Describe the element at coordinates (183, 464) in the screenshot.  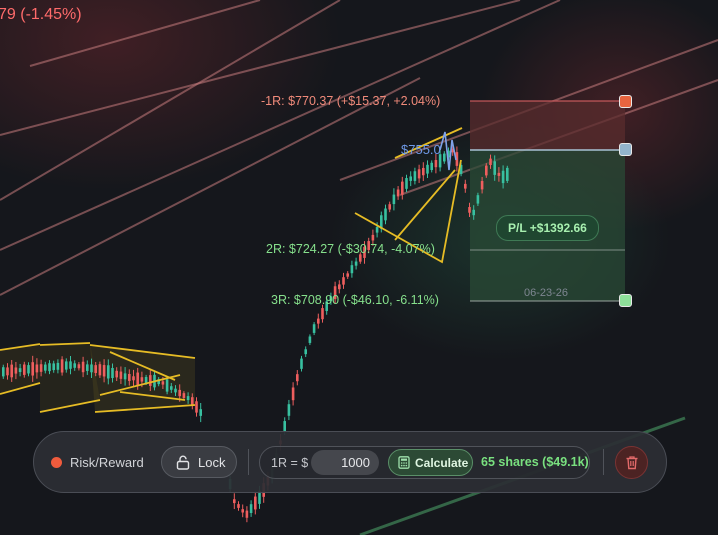
I see `unlock-icon` at that location.